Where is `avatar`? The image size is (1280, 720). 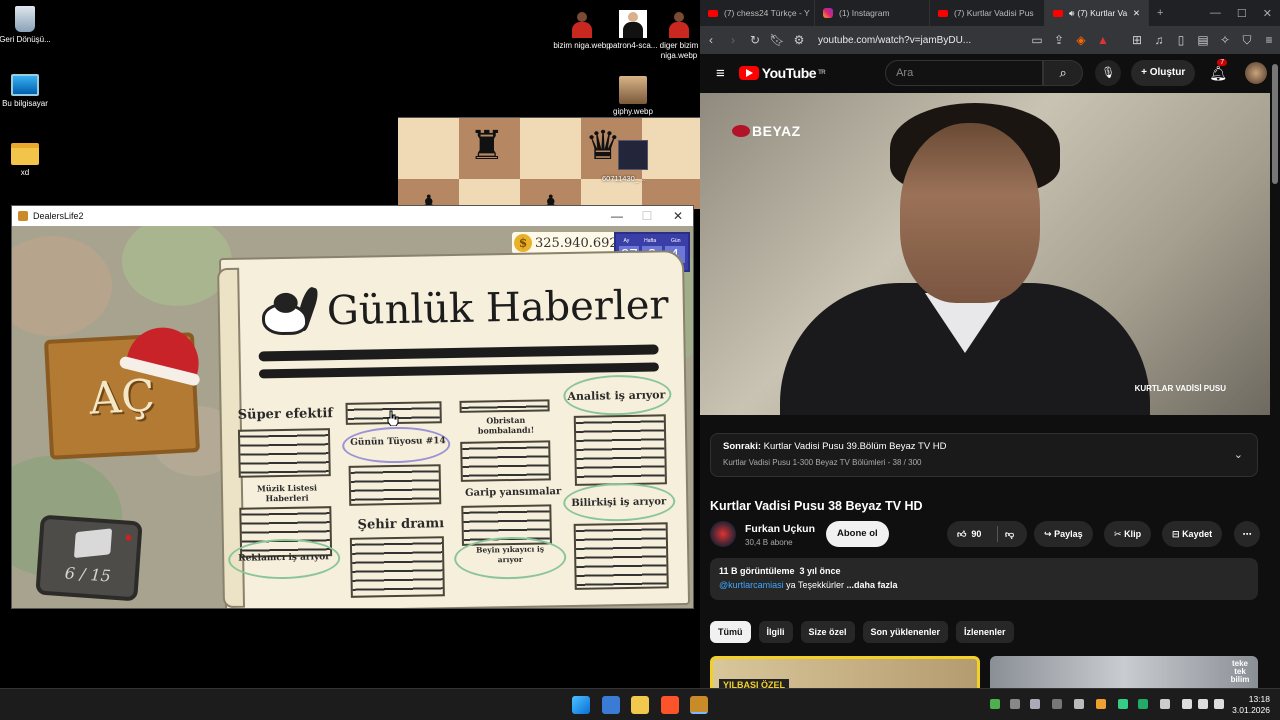
avatar is located at coordinates (1256, 73).